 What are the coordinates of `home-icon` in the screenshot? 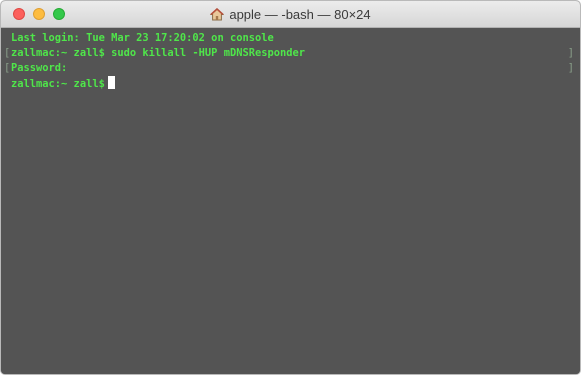 It's located at (217, 14).